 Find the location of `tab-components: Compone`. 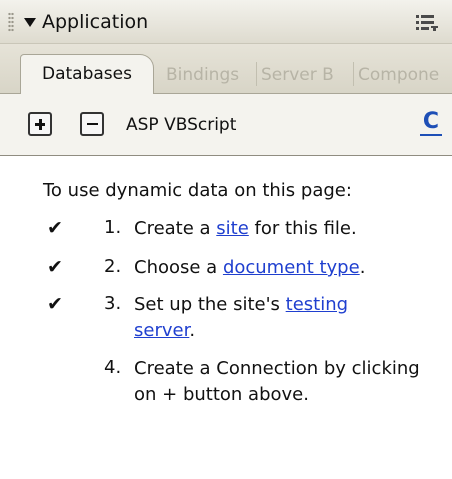

tab-components: Compone is located at coordinates (405, 75).